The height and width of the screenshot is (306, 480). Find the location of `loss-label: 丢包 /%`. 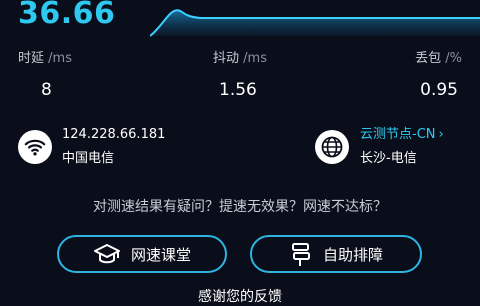

loss-label: 丢包 /% is located at coordinates (438, 59).